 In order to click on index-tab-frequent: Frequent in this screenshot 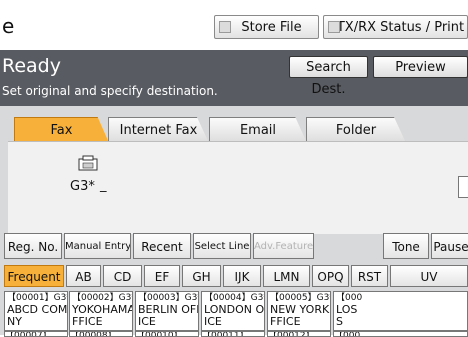, I will do `click(34, 276)`.